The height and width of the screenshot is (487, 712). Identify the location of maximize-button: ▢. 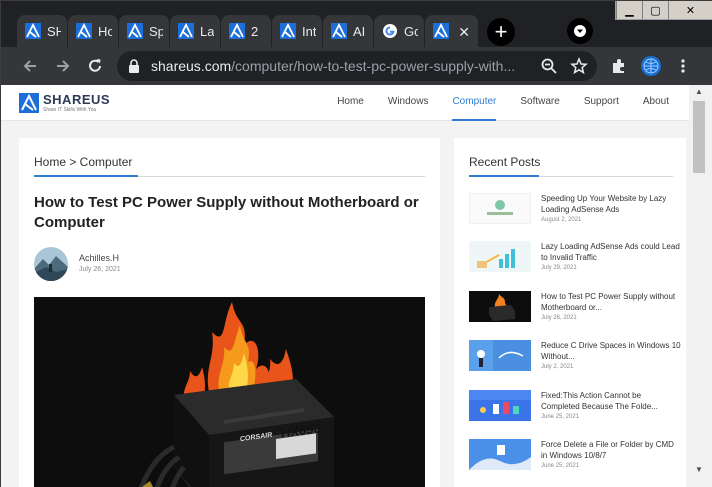
(655, 10).